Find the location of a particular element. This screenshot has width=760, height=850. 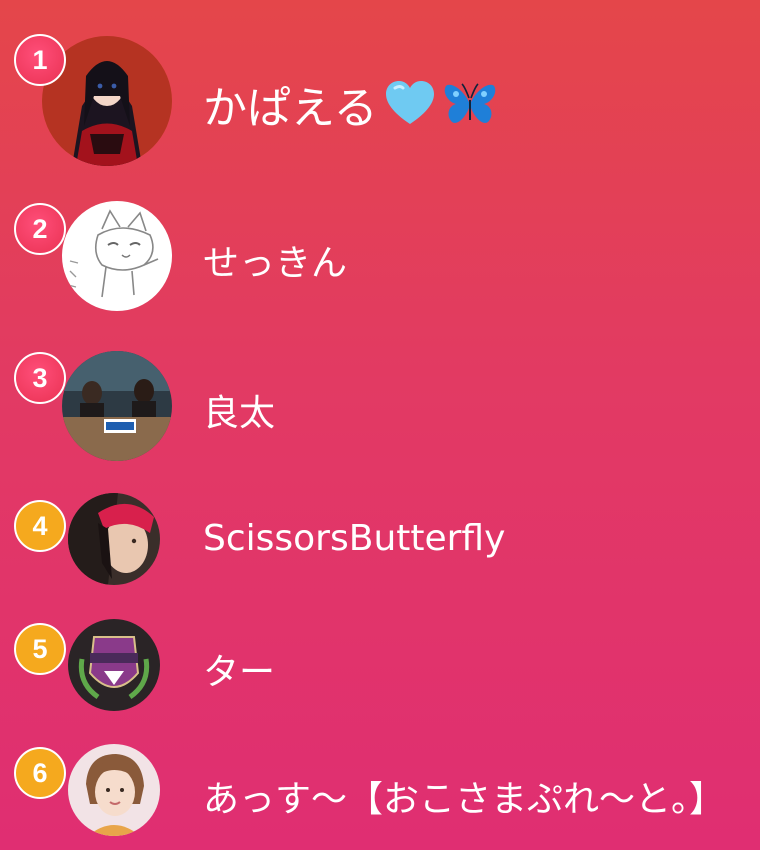

display-name-1-text: かぱえる is located at coordinates (290, 108).